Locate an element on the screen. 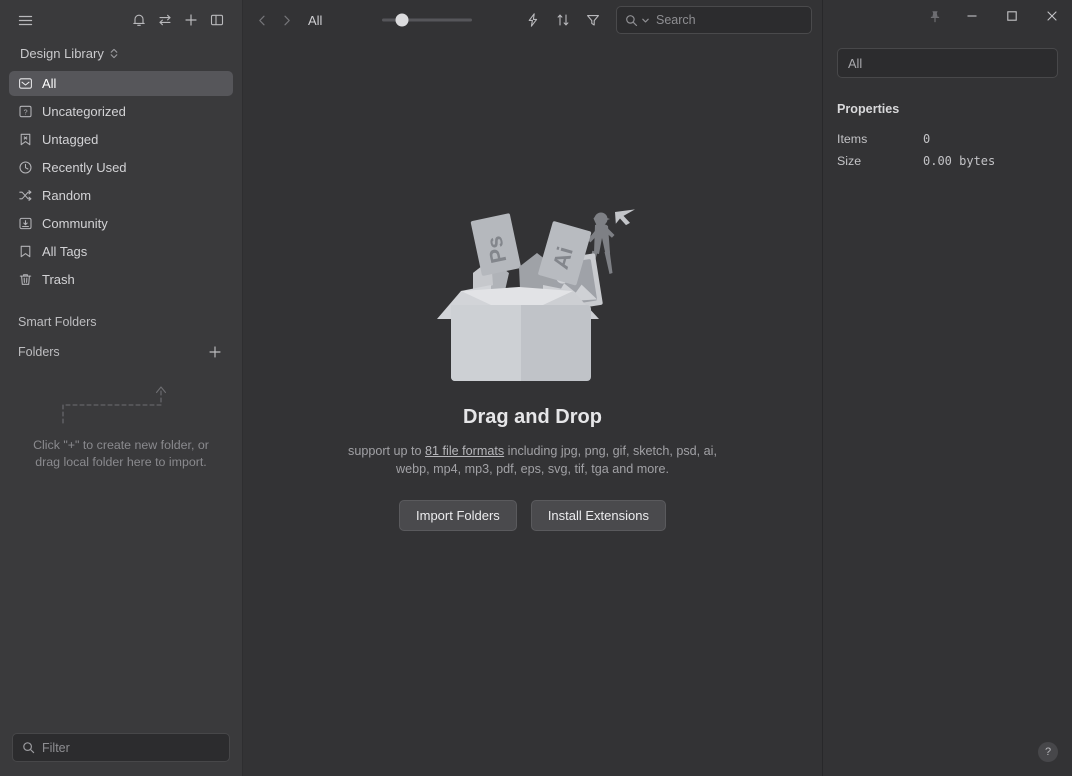 Image resolution: width=1072 pixels, height=776 pixels. sort-icon is located at coordinates (563, 20).